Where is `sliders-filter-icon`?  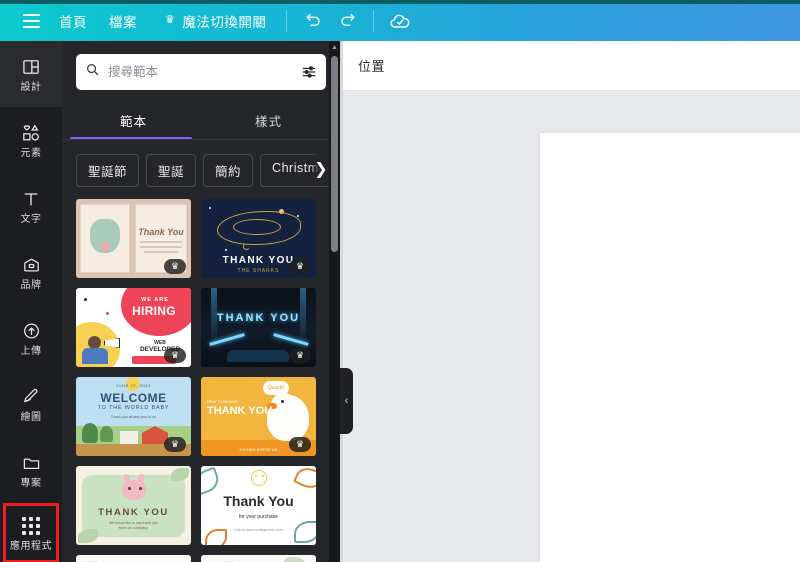 sliders-filter-icon is located at coordinates (309, 72).